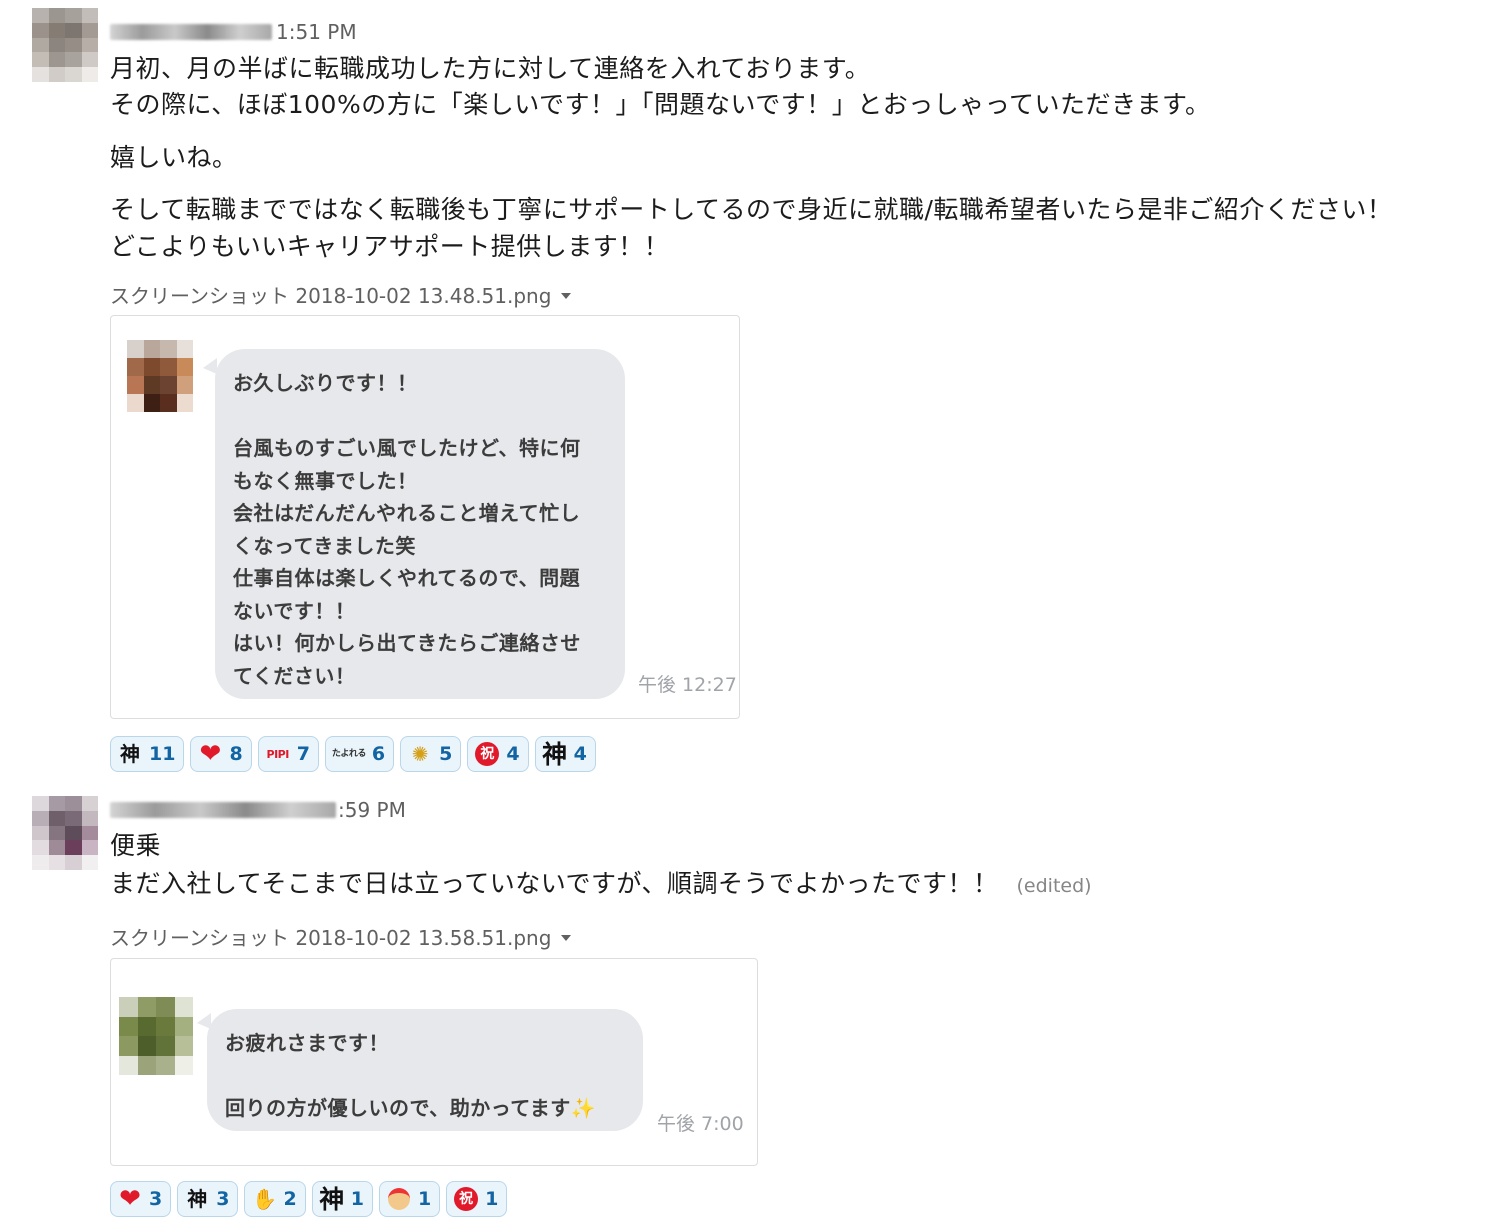 This screenshot has height=1226, width=1492. I want to click on party-popper-icon: ✺, so click(420, 754).